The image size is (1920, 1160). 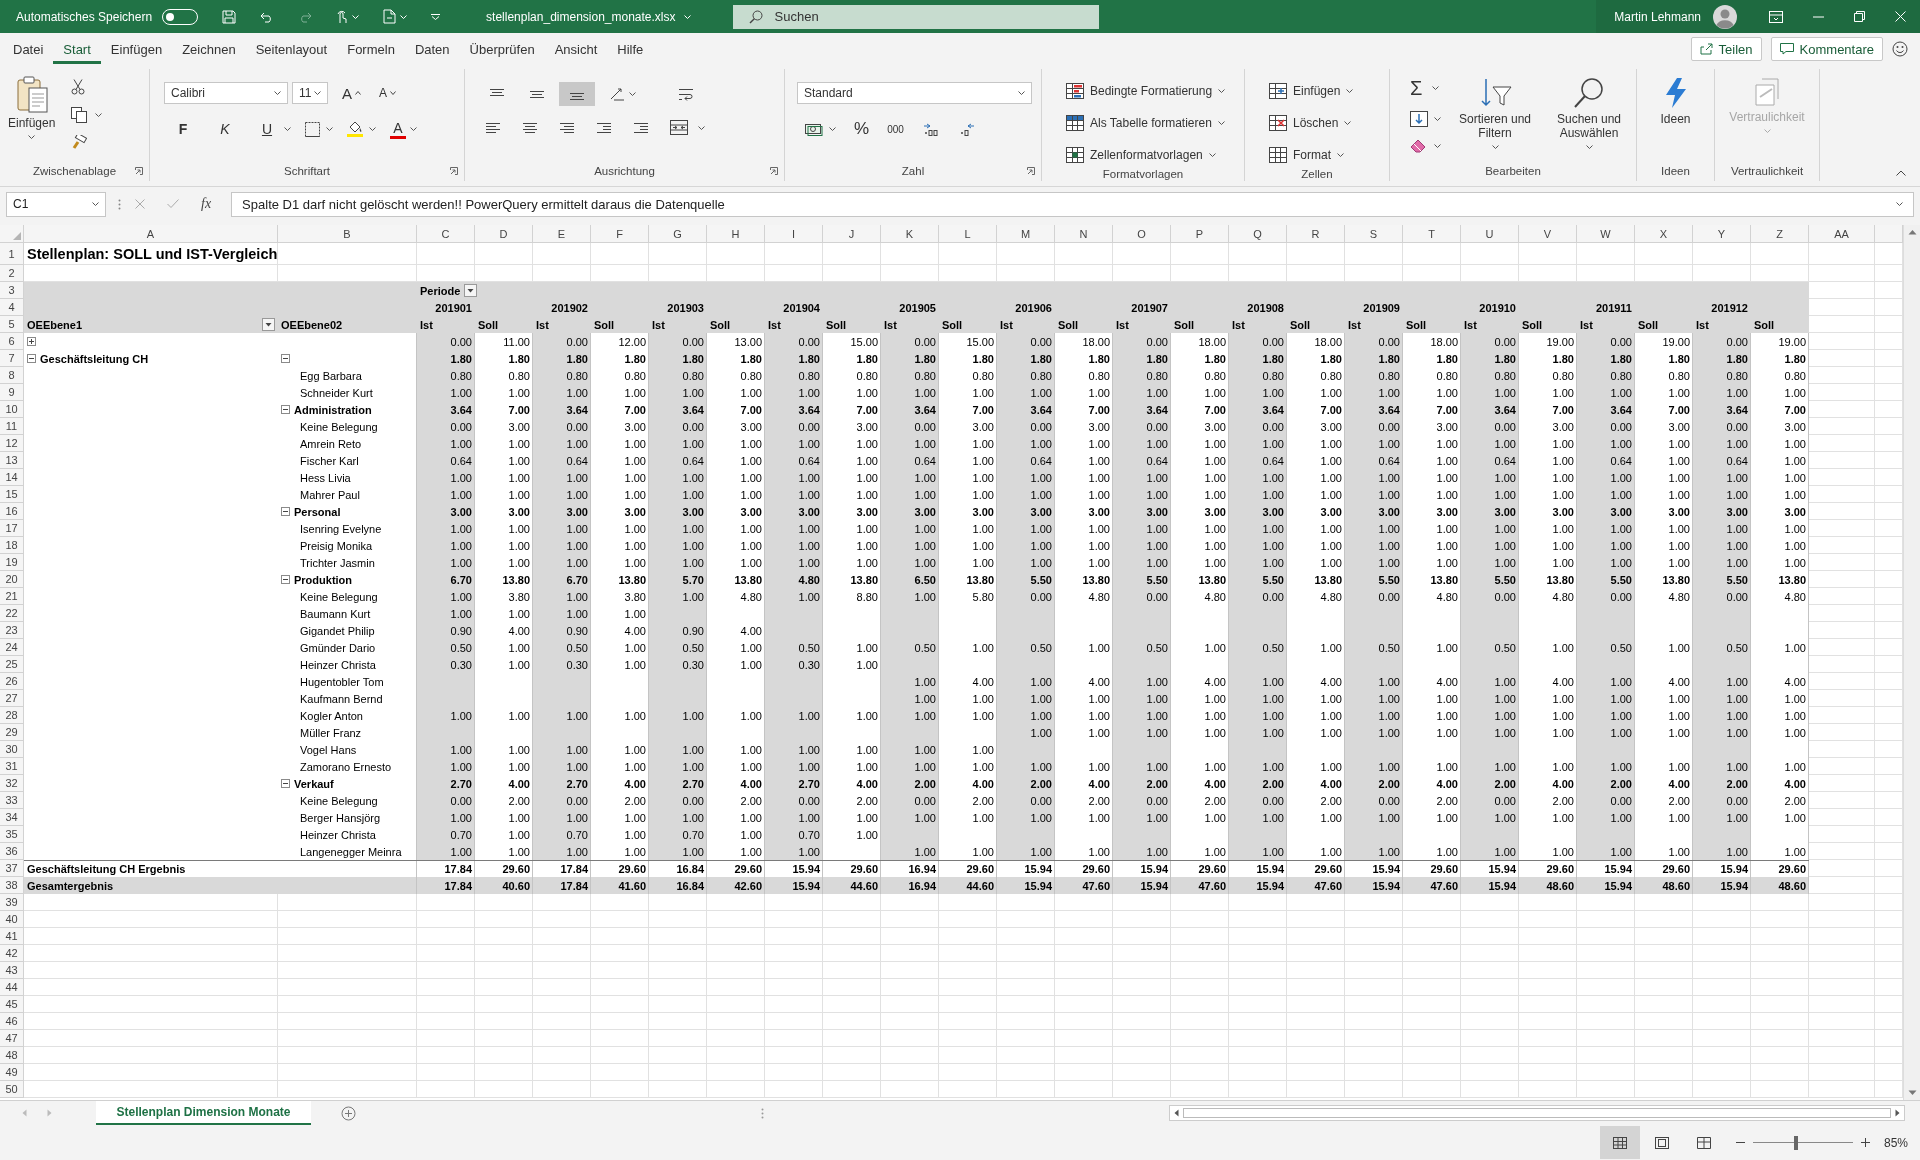 I want to click on row-number: 28, so click(x=12, y=715).